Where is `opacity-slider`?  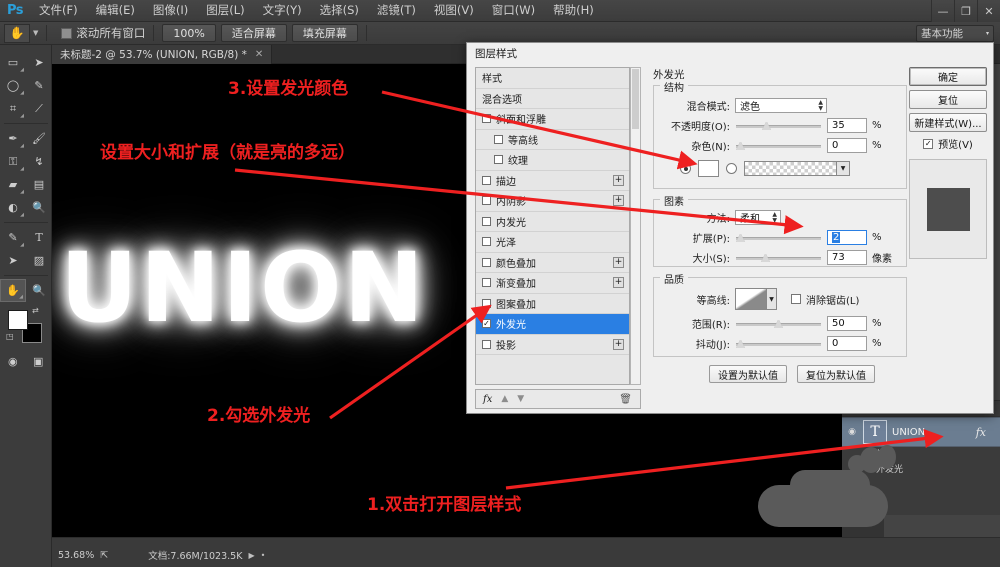 opacity-slider is located at coordinates (778, 126).